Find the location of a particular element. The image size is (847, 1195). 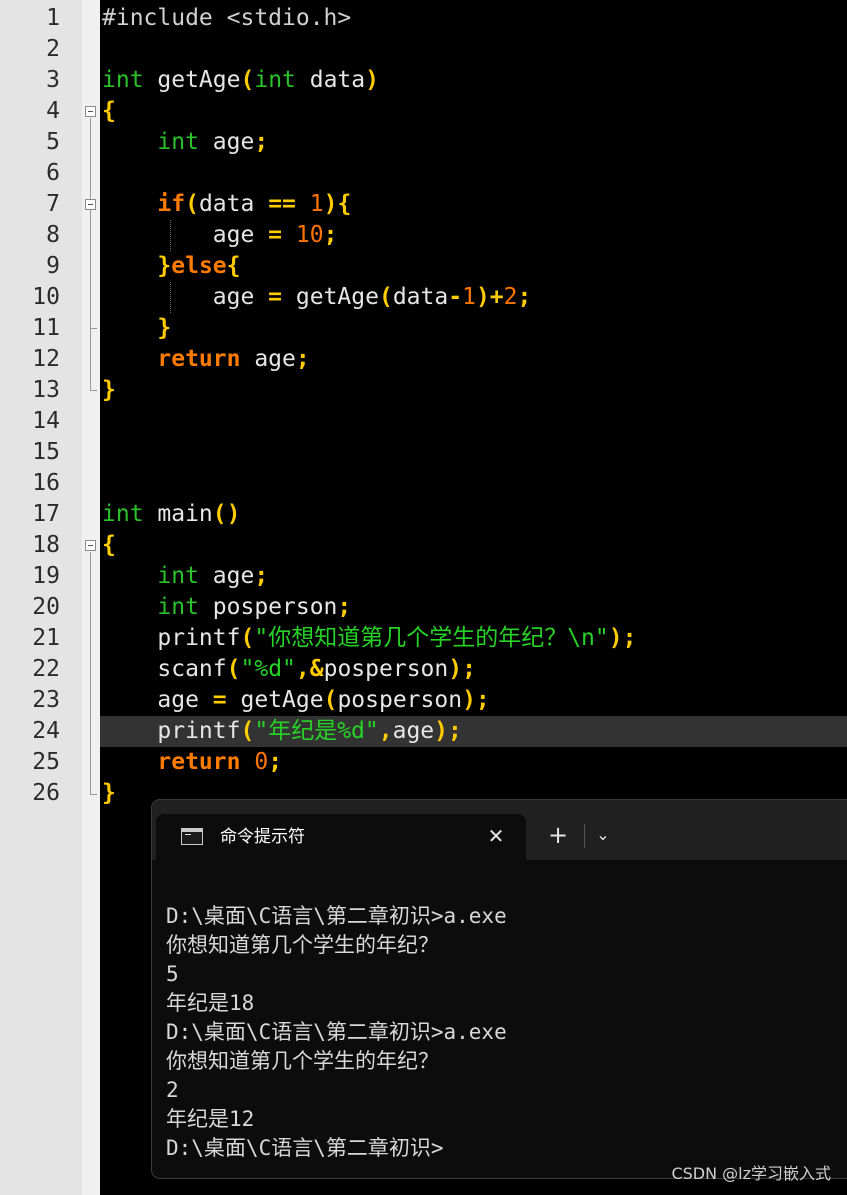

close-icon: ✕ is located at coordinates (496, 836).